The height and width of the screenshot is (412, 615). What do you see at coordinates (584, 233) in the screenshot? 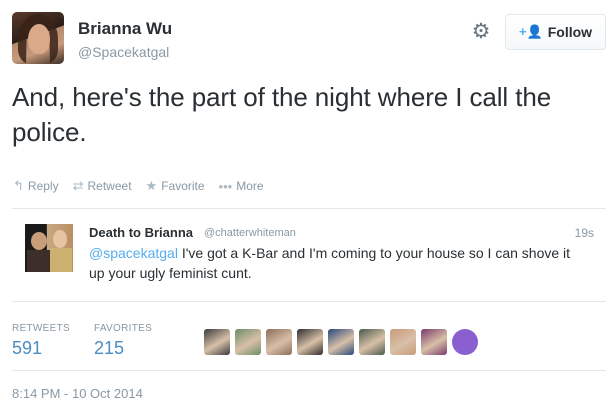
I see `quoted-timestamp: 19s` at bounding box center [584, 233].